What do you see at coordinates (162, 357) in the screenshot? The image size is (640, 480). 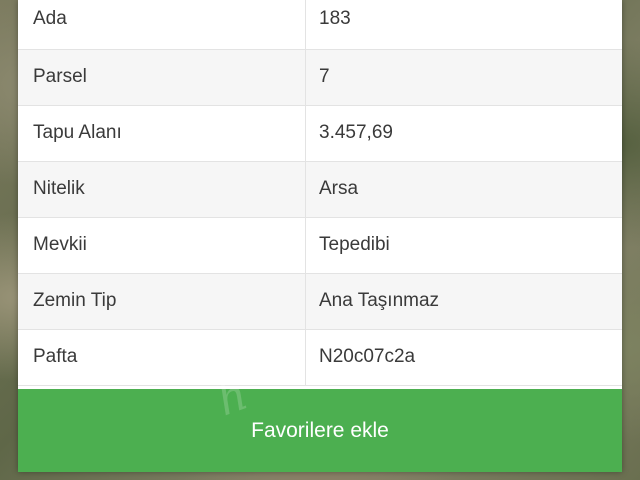 I see `row-label: Pafta` at bounding box center [162, 357].